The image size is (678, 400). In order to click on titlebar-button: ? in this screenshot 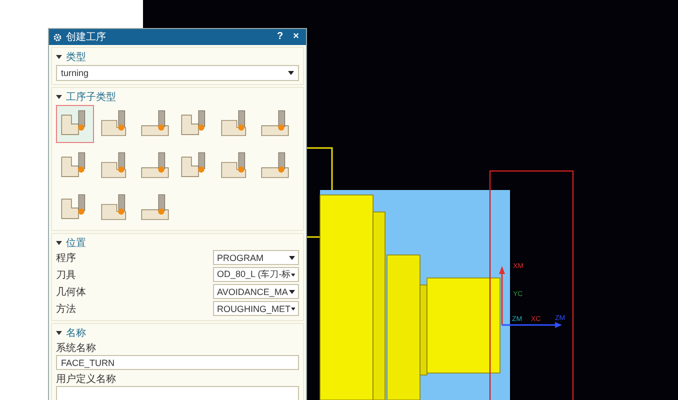, I will do `click(280, 37)`.